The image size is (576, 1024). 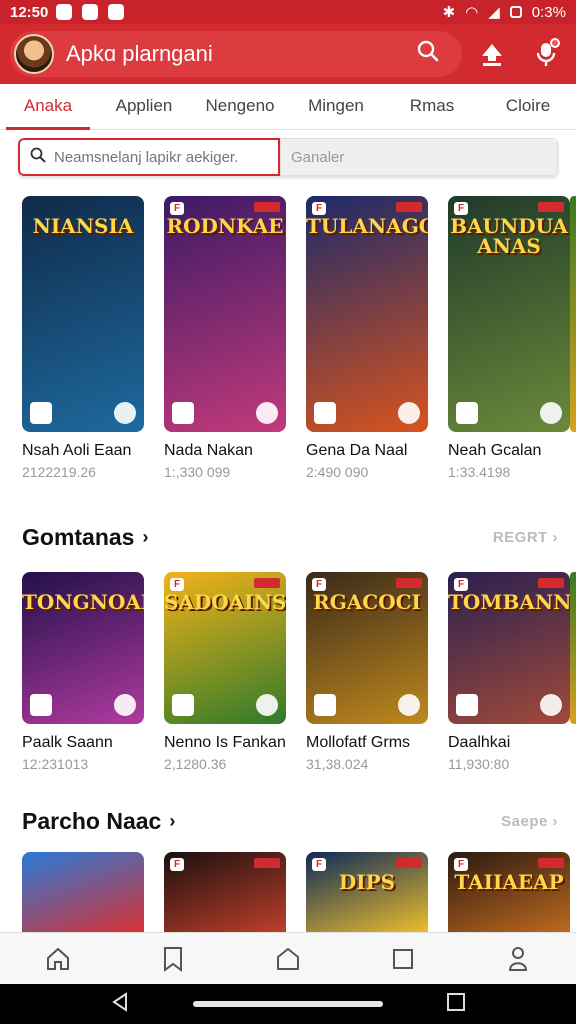 What do you see at coordinates (83, 314) in the screenshot?
I see `game-thumbnail: NIANSIA` at bounding box center [83, 314].